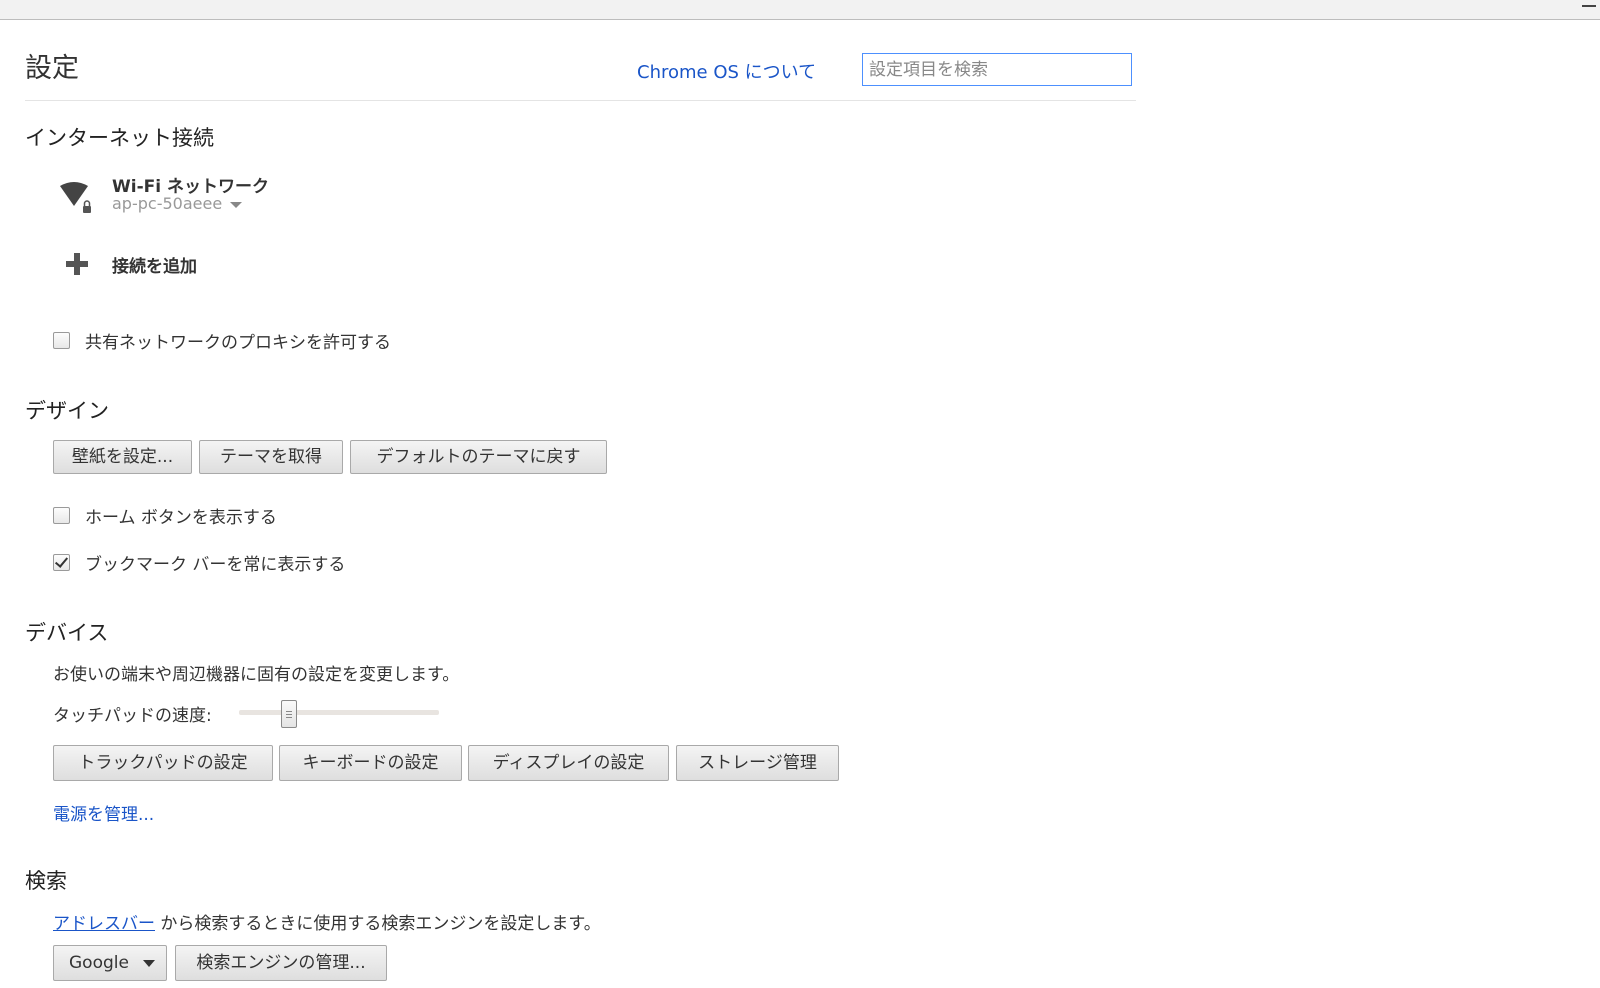  What do you see at coordinates (289, 714) in the screenshot?
I see `slider-thumb` at bounding box center [289, 714].